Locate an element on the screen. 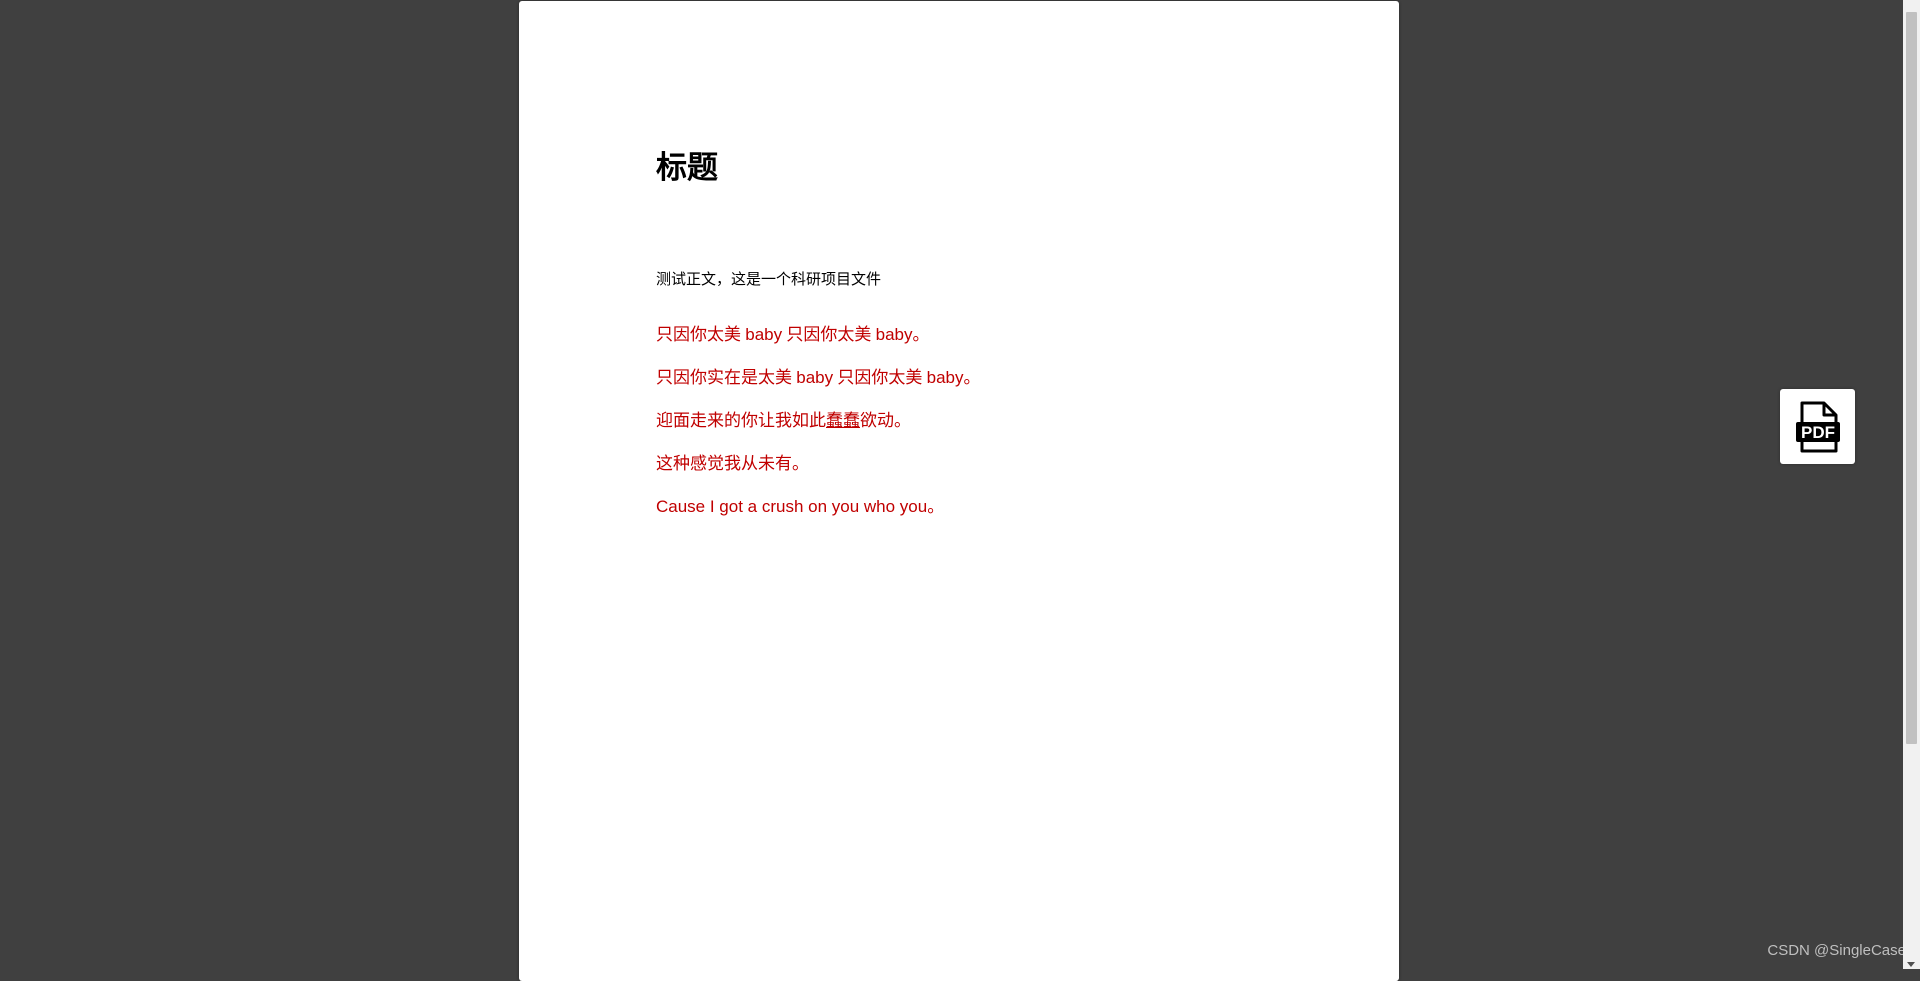  lyric-line-5-text: Cause I got a crush on you who you is located at coordinates (792, 506).